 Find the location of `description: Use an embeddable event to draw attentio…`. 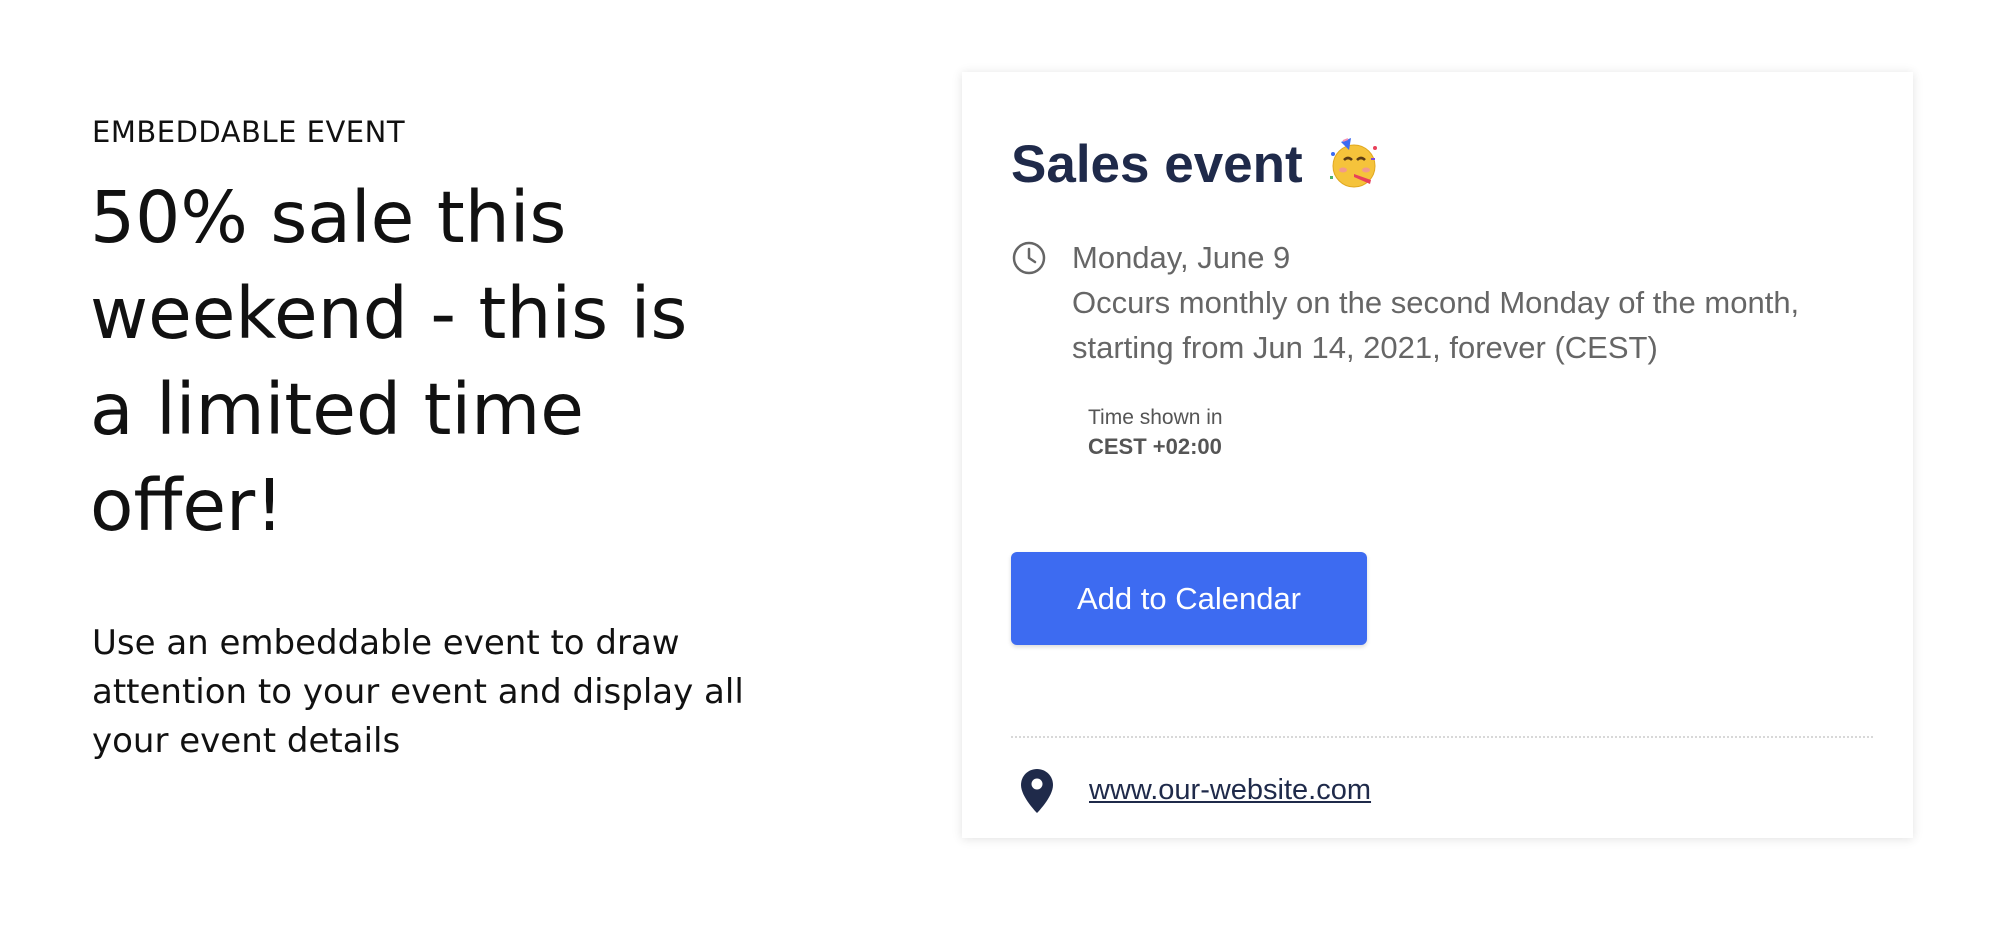

description: Use an embeddable event to draw attentio… is located at coordinates (418, 692).